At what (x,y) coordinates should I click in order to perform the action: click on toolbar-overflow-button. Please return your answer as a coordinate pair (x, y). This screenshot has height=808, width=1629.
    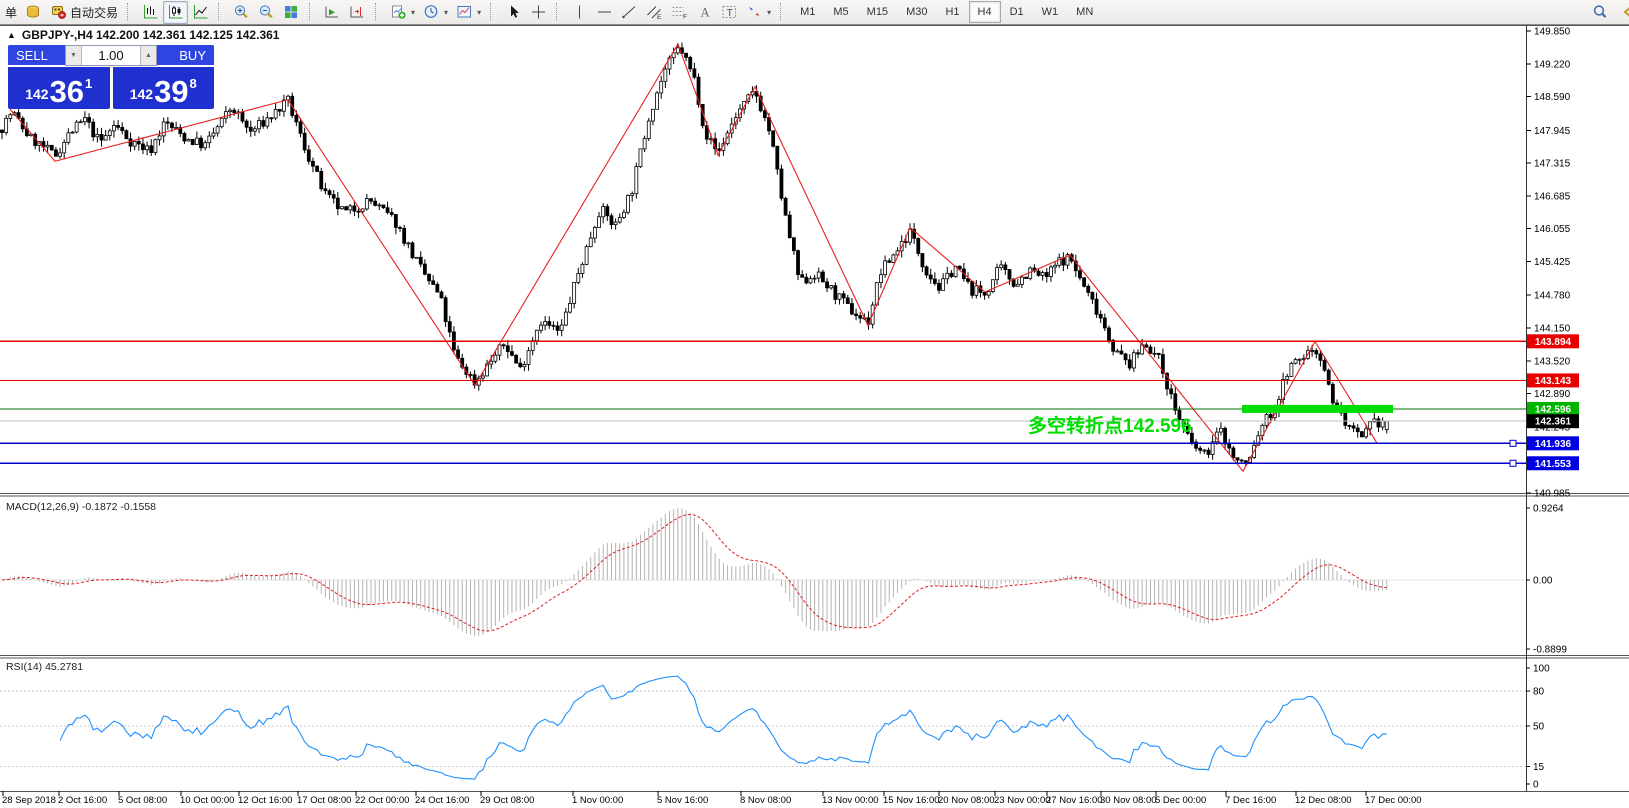
    Looking at the image, I should click on (1621, 12).